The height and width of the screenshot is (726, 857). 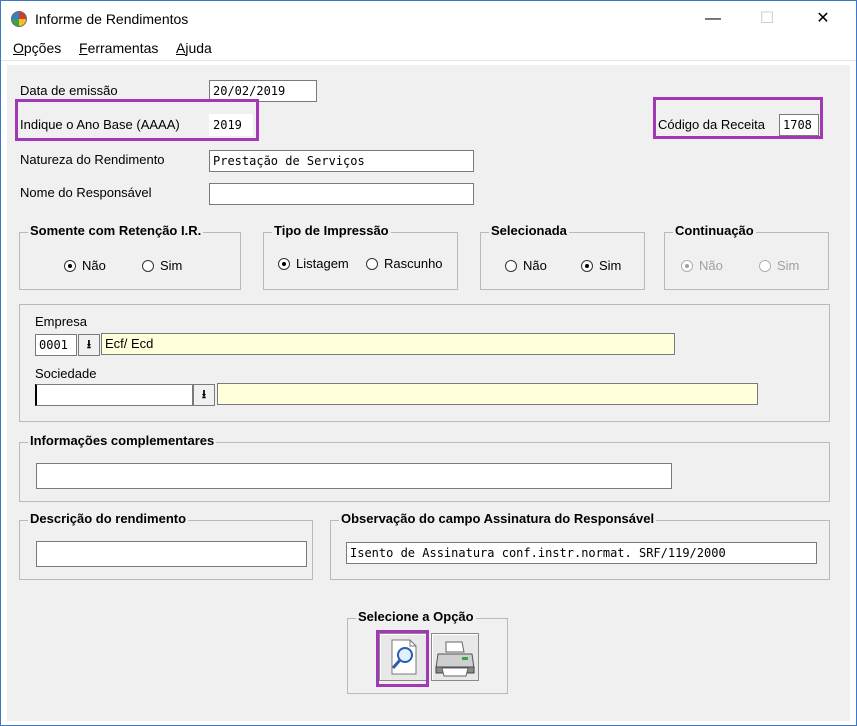 I want to click on empresa-dropdown-button: ⭳, so click(x=89, y=345).